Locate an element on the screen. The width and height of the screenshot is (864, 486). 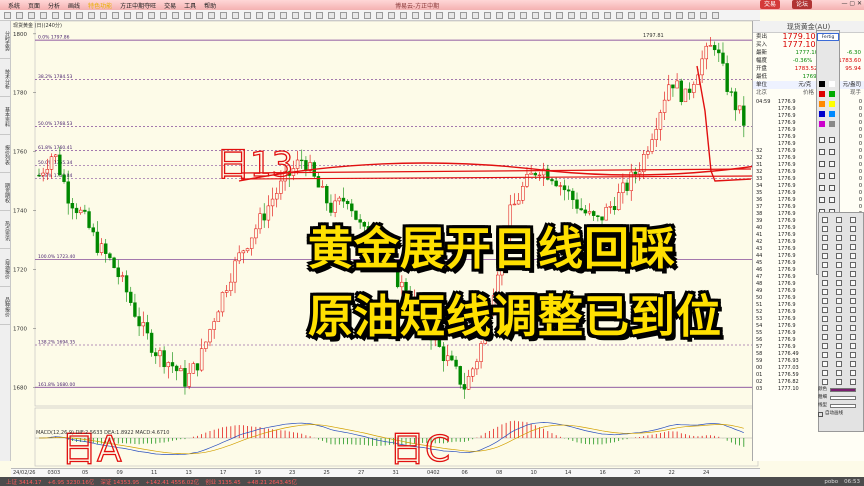
menu-item-5: 方正中期夺旺 is located at coordinates (138, 5).